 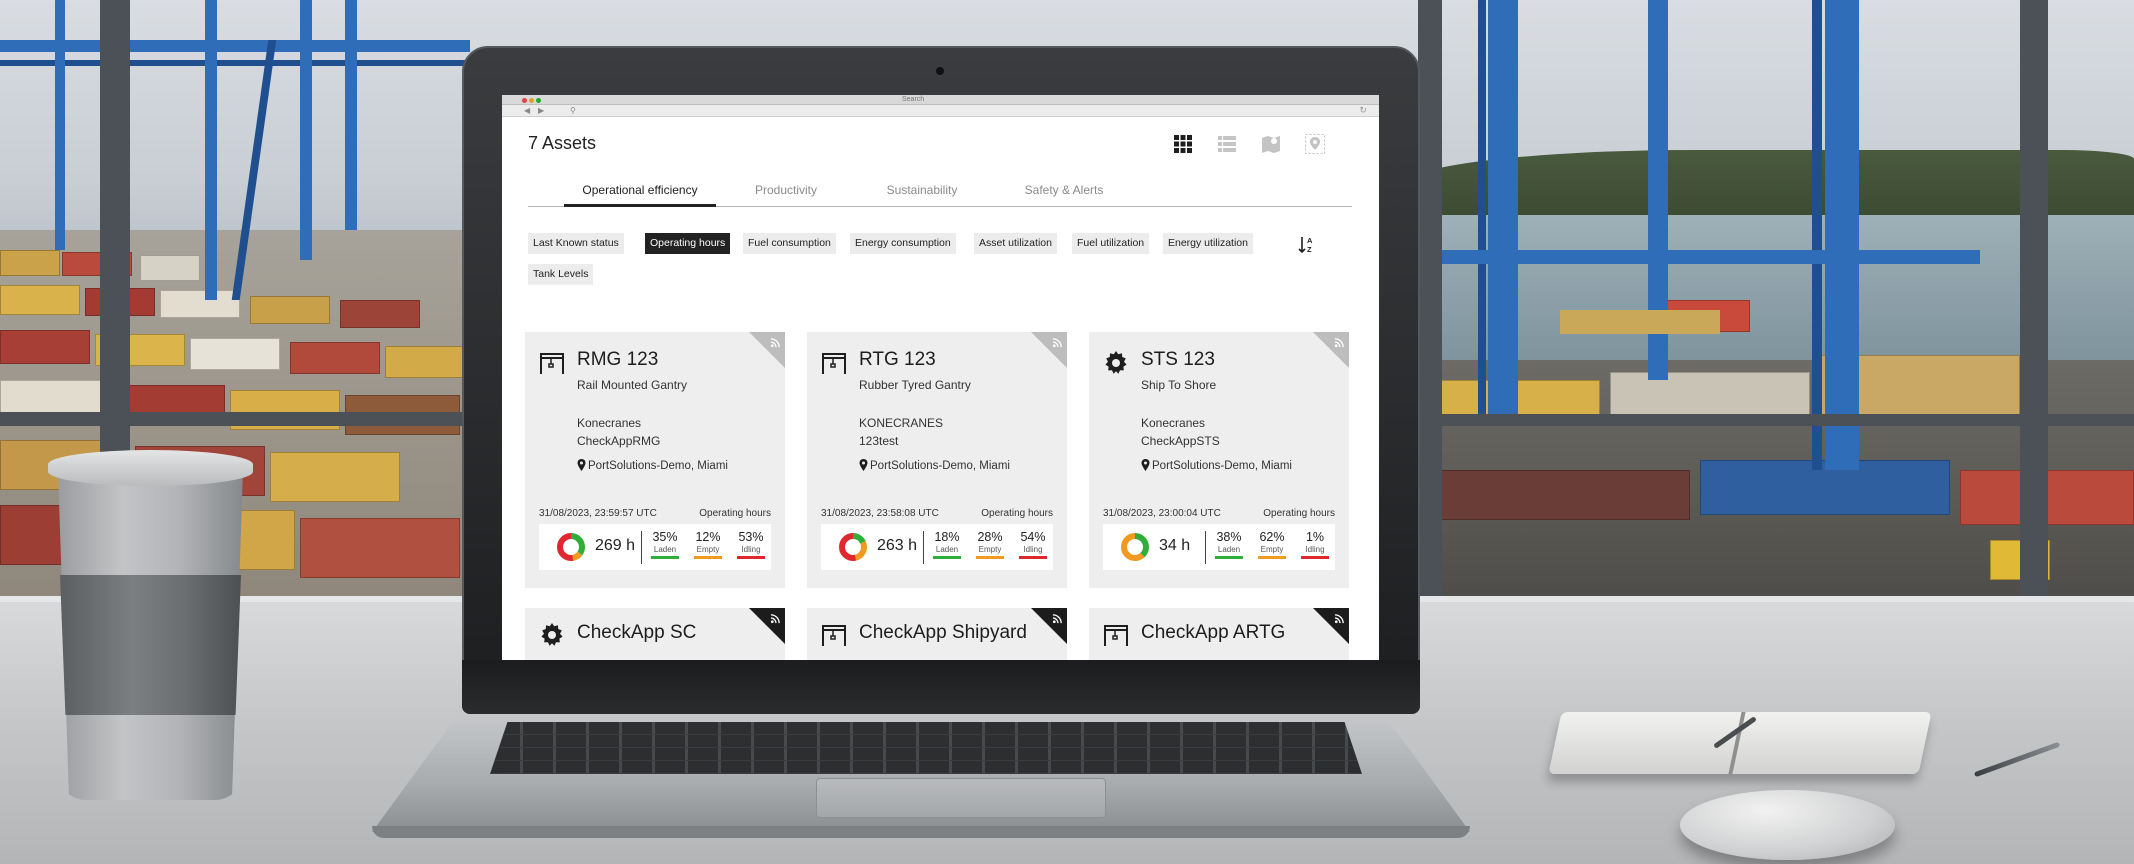 What do you see at coordinates (940, 71) in the screenshot?
I see `webcam-icon` at bounding box center [940, 71].